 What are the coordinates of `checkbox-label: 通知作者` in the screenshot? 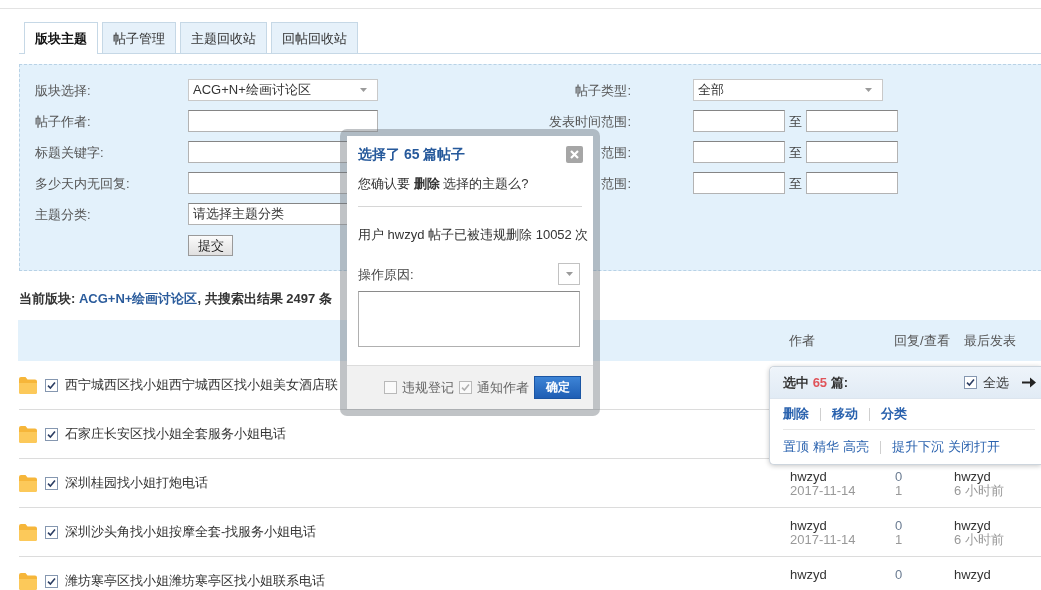 It's located at (503, 387).